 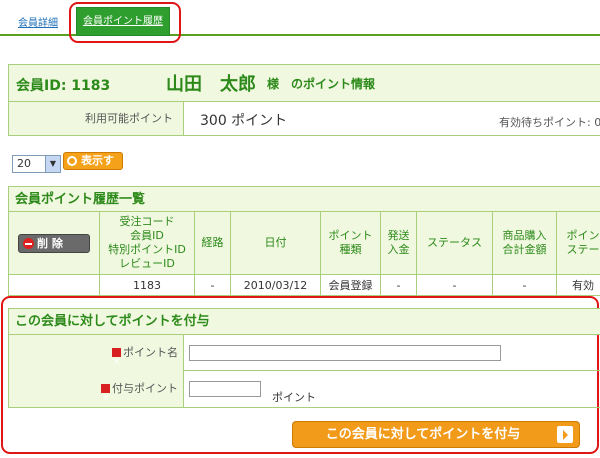 What do you see at coordinates (50, 243) in the screenshot?
I see `delete-button-label: 削 除` at bounding box center [50, 243].